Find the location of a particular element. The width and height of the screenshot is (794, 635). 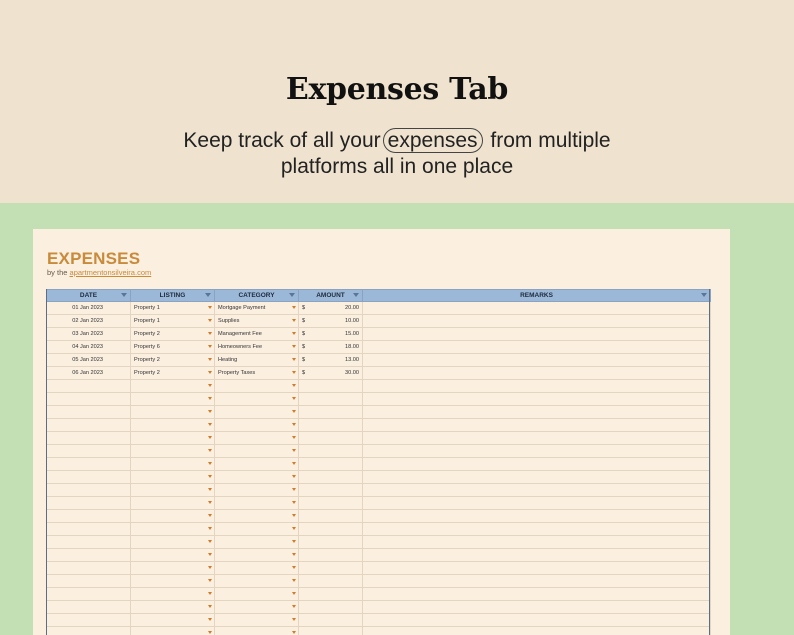

amount-cell: $15.00 is located at coordinates (330, 334).